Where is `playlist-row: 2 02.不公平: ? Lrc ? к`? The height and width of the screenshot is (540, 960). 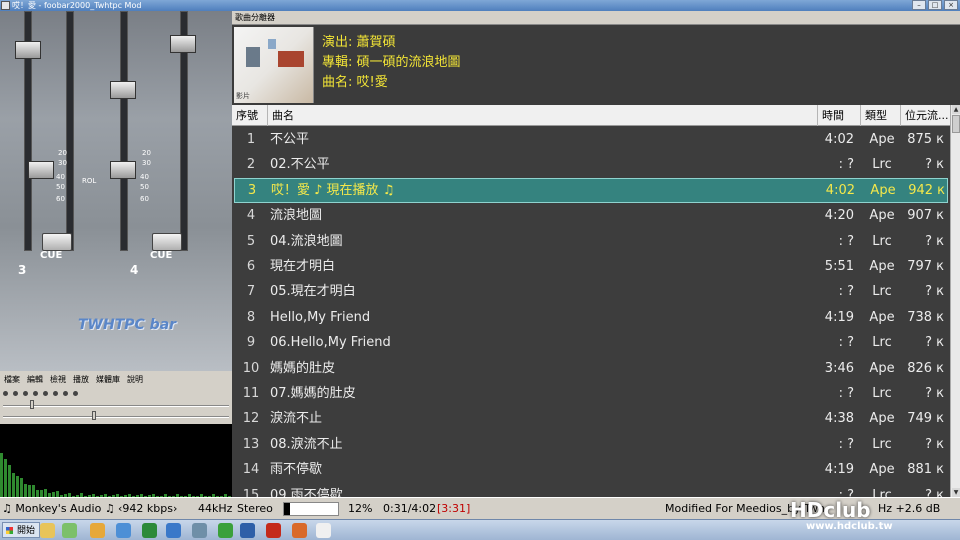
playlist-row: 2 02.不公平: ? Lrc ? к is located at coordinates (591, 164).